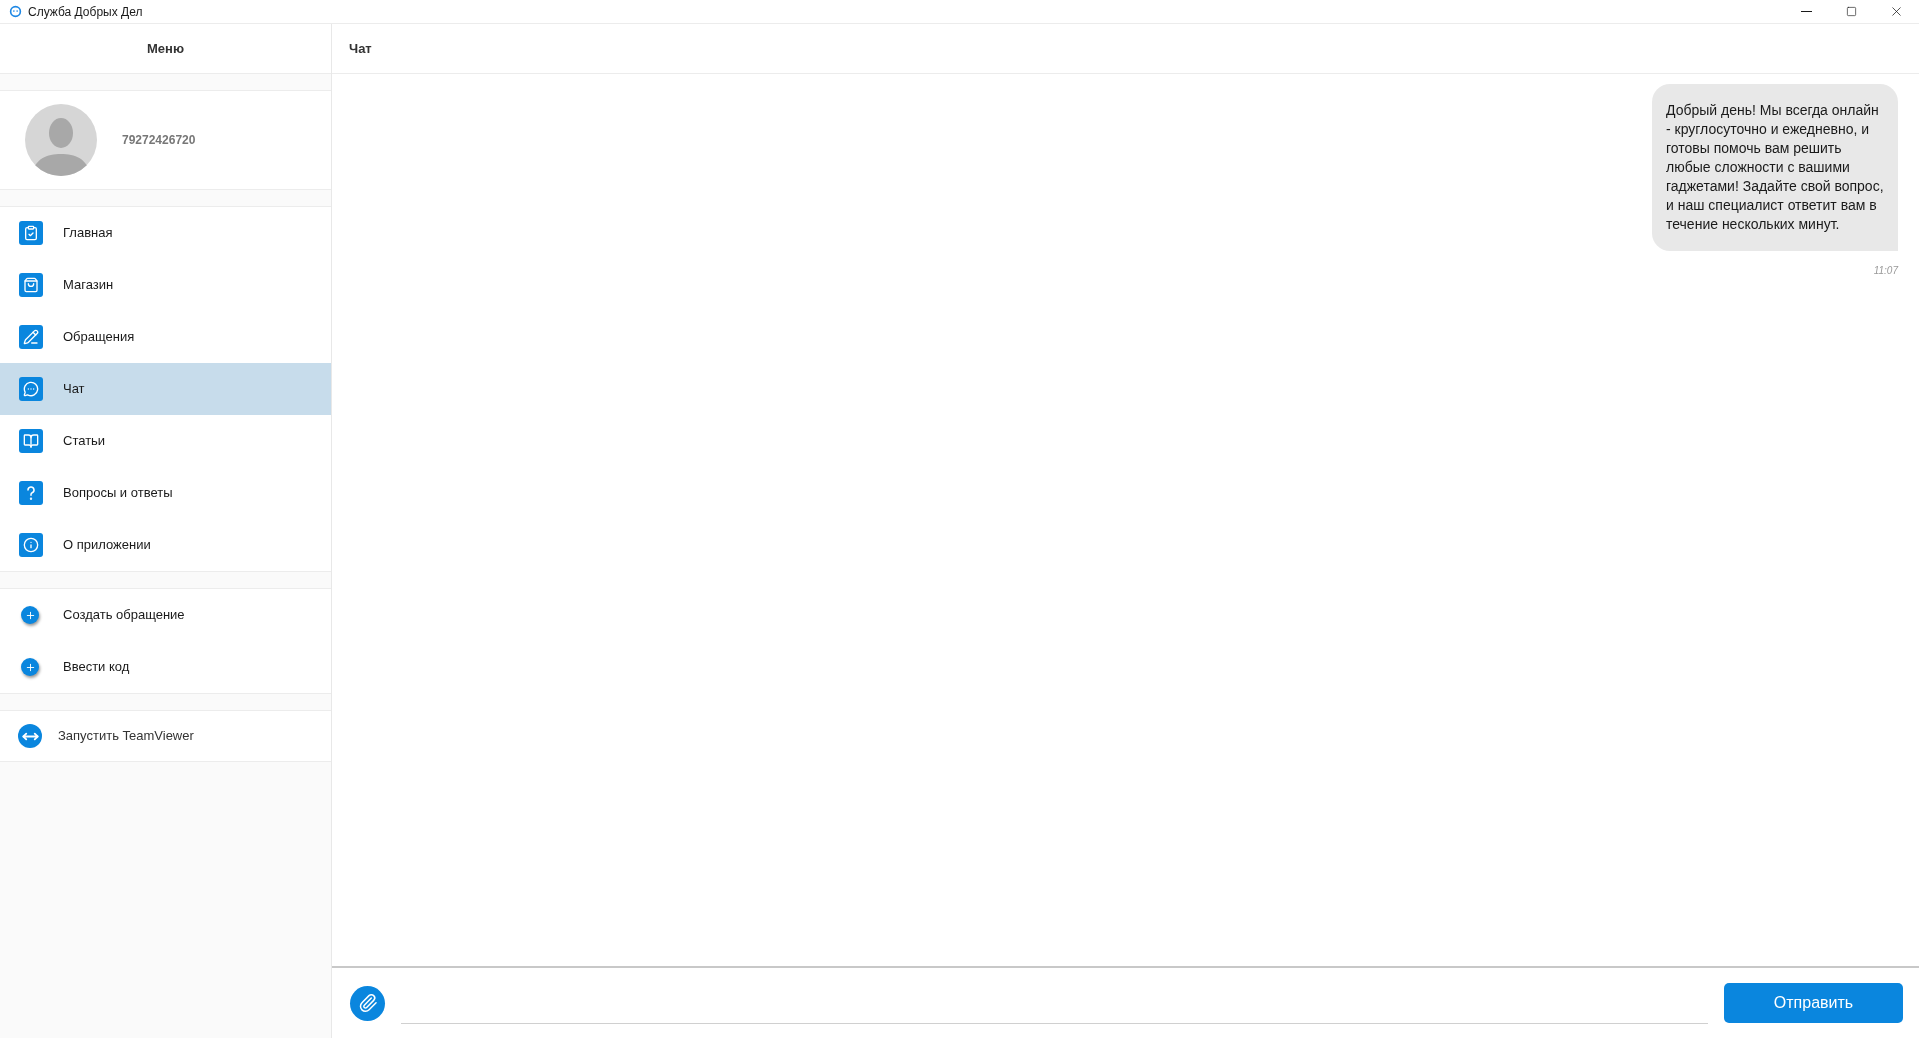 The height and width of the screenshot is (1038, 1919). What do you see at coordinates (74, 389) in the screenshot?
I see `nav-label: Чат` at bounding box center [74, 389].